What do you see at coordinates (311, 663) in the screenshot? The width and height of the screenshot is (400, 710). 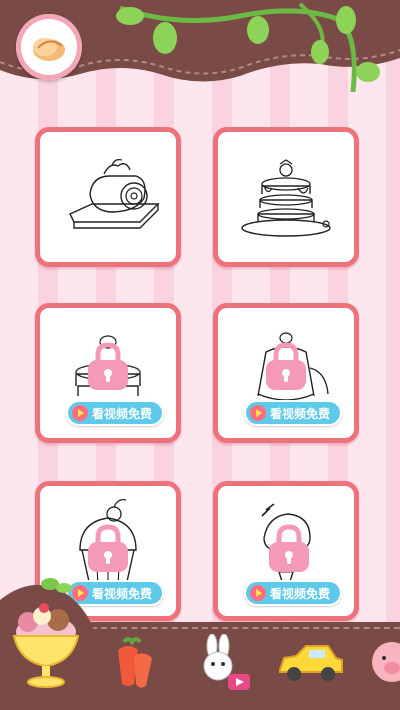 I see `car-icon` at bounding box center [311, 663].